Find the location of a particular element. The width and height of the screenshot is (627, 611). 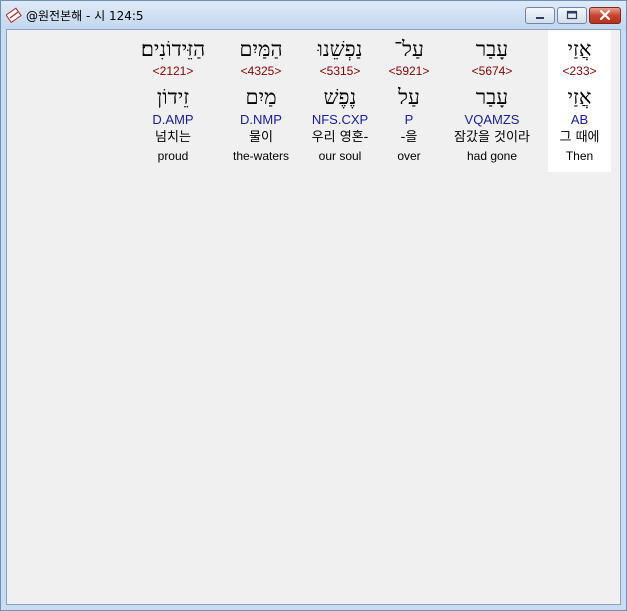

english-gloss: our soul is located at coordinates (340, 156).